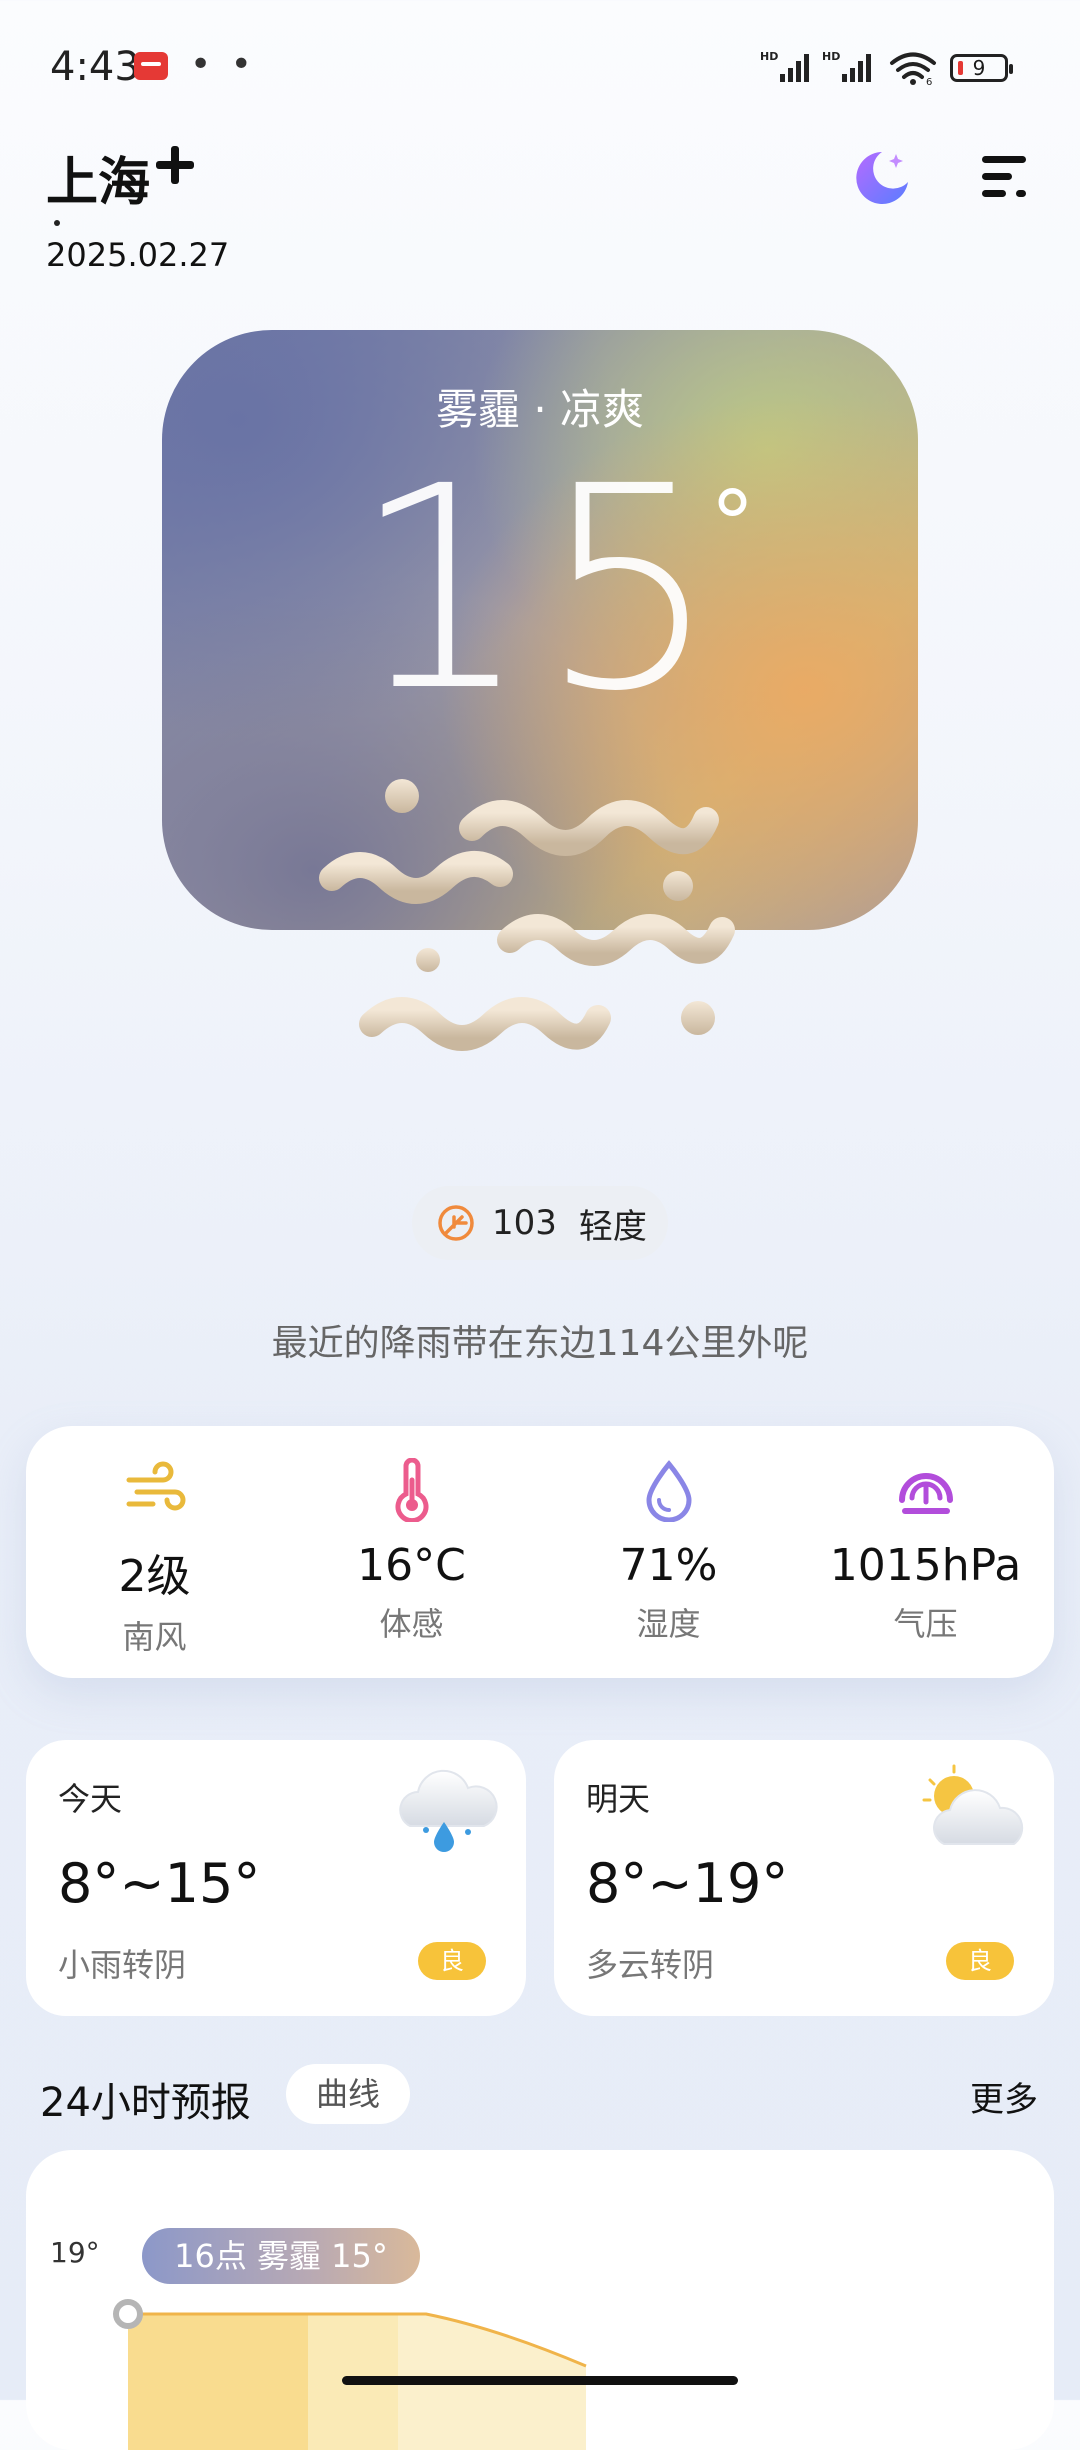 This screenshot has width=1080, height=2450. Describe the element at coordinates (154, 1637) in the screenshot. I see `metric-wind-label: 南风` at that location.